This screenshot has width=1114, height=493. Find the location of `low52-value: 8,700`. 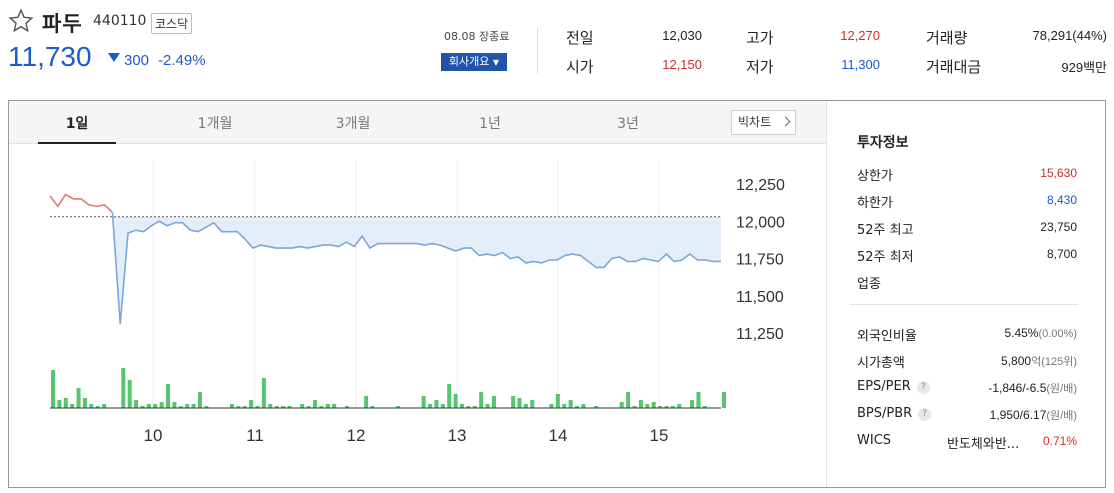

low52-value: 8,700 is located at coordinates (1061, 254).